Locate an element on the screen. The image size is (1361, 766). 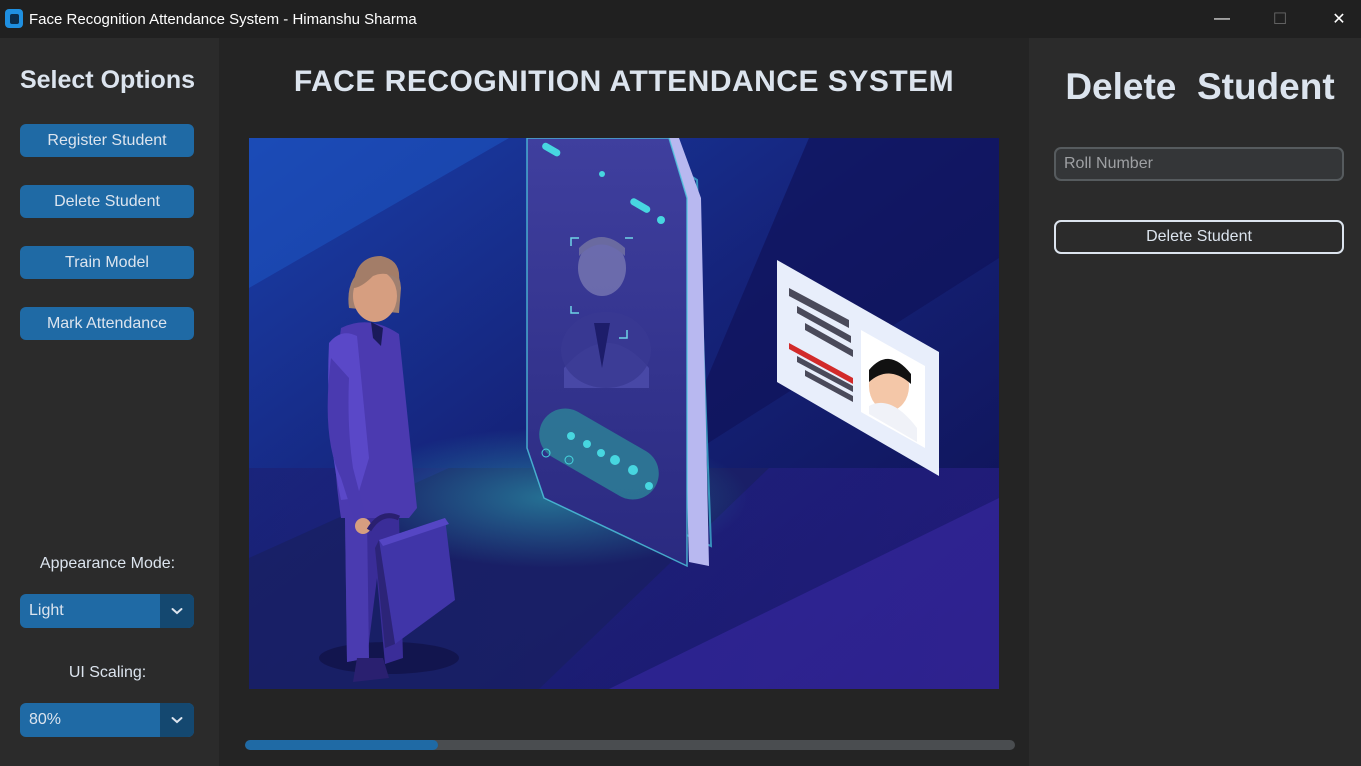
delete-student-button: Delete Student is located at coordinates (107, 201).